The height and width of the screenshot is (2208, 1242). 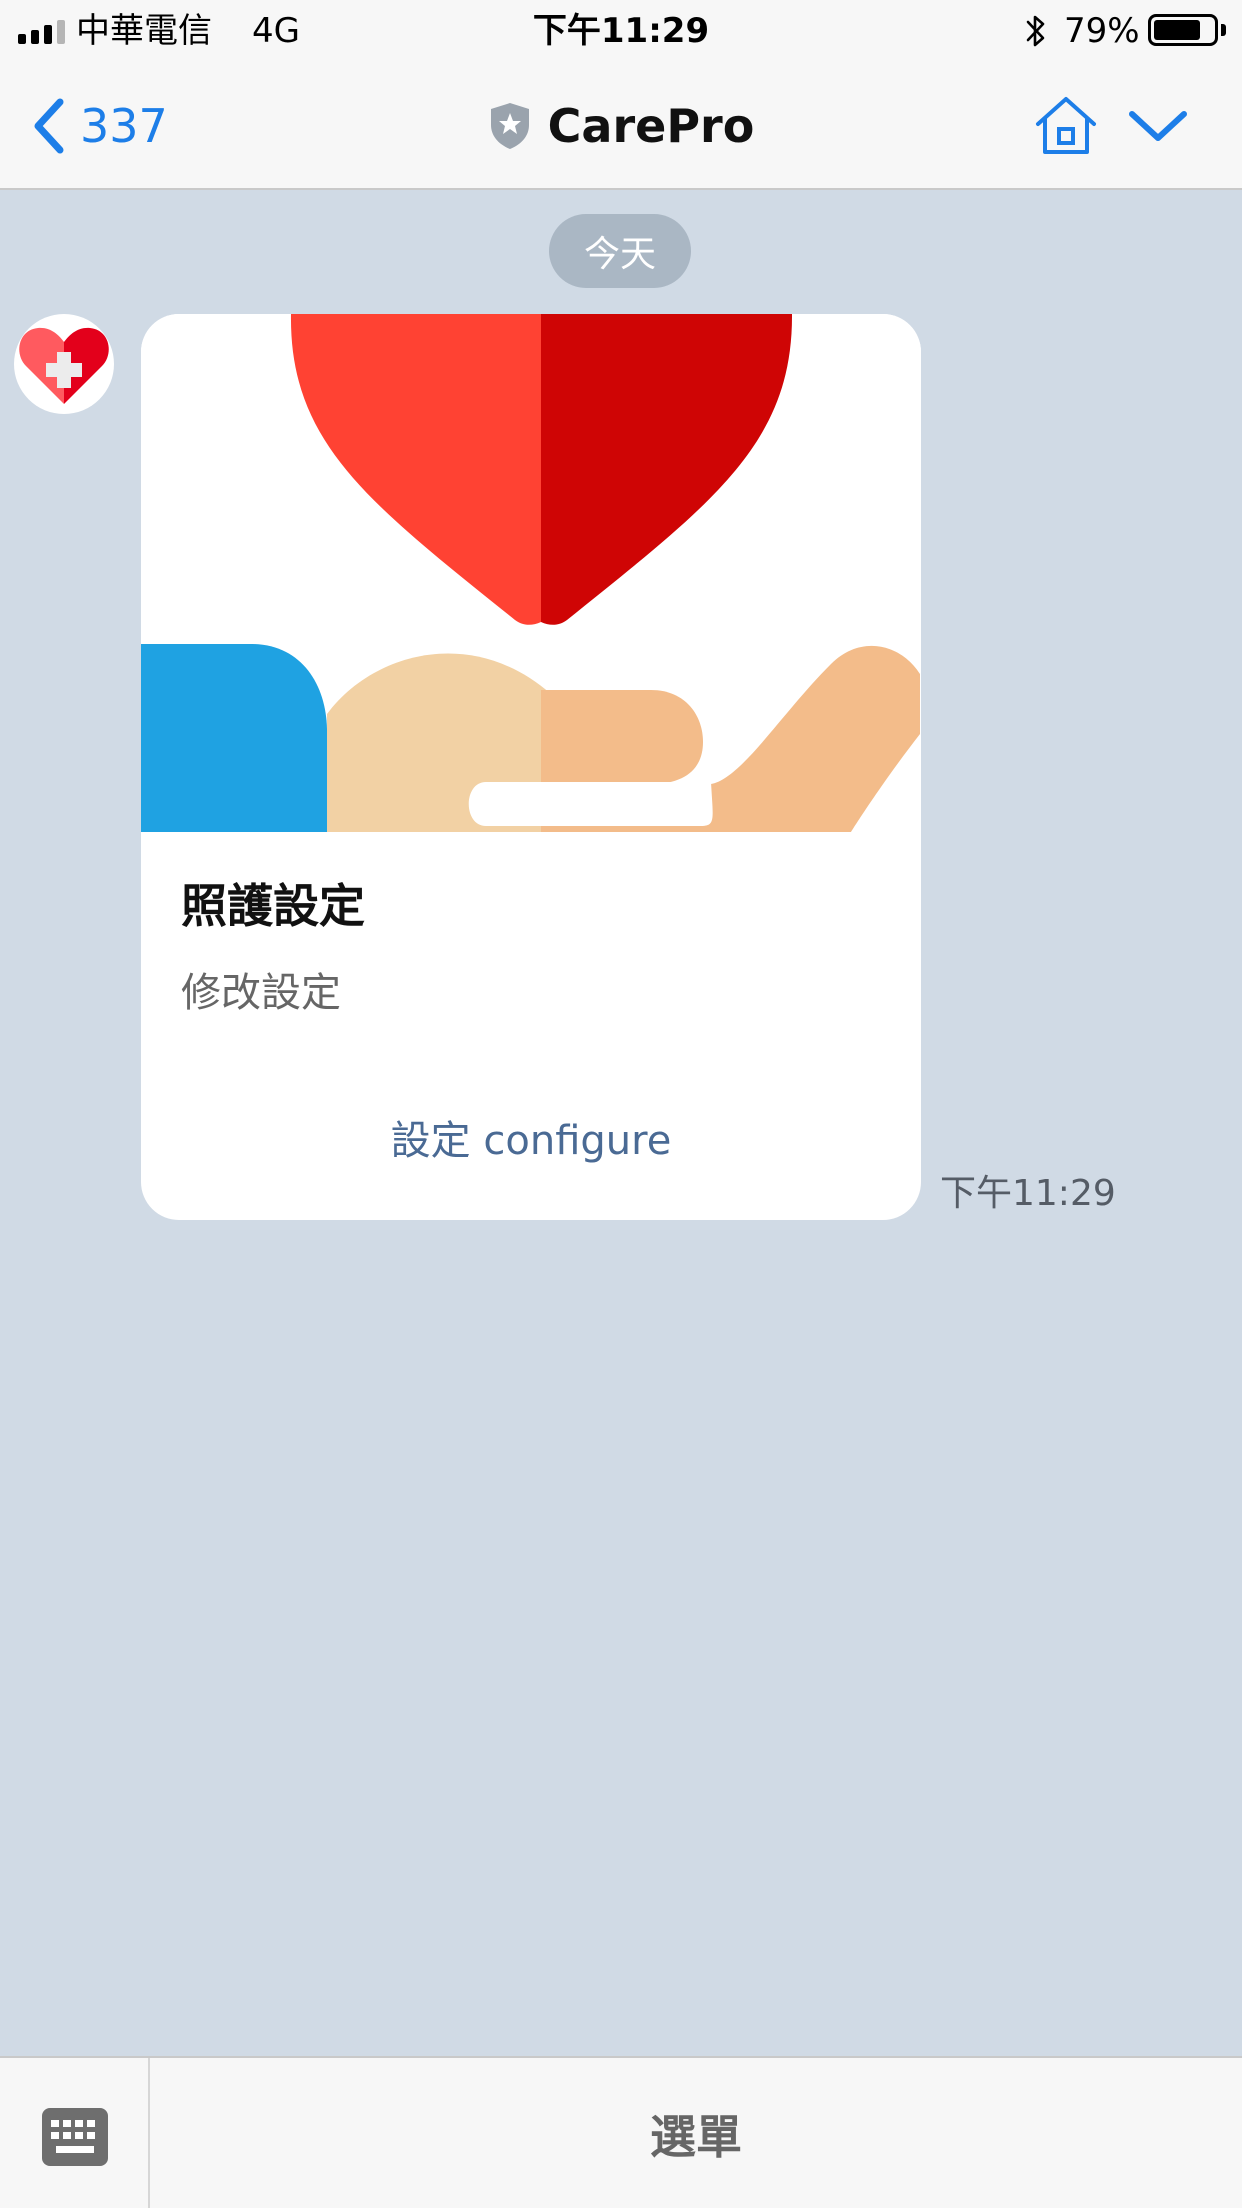 I want to click on card-title: 照護設定, so click(x=273, y=906).